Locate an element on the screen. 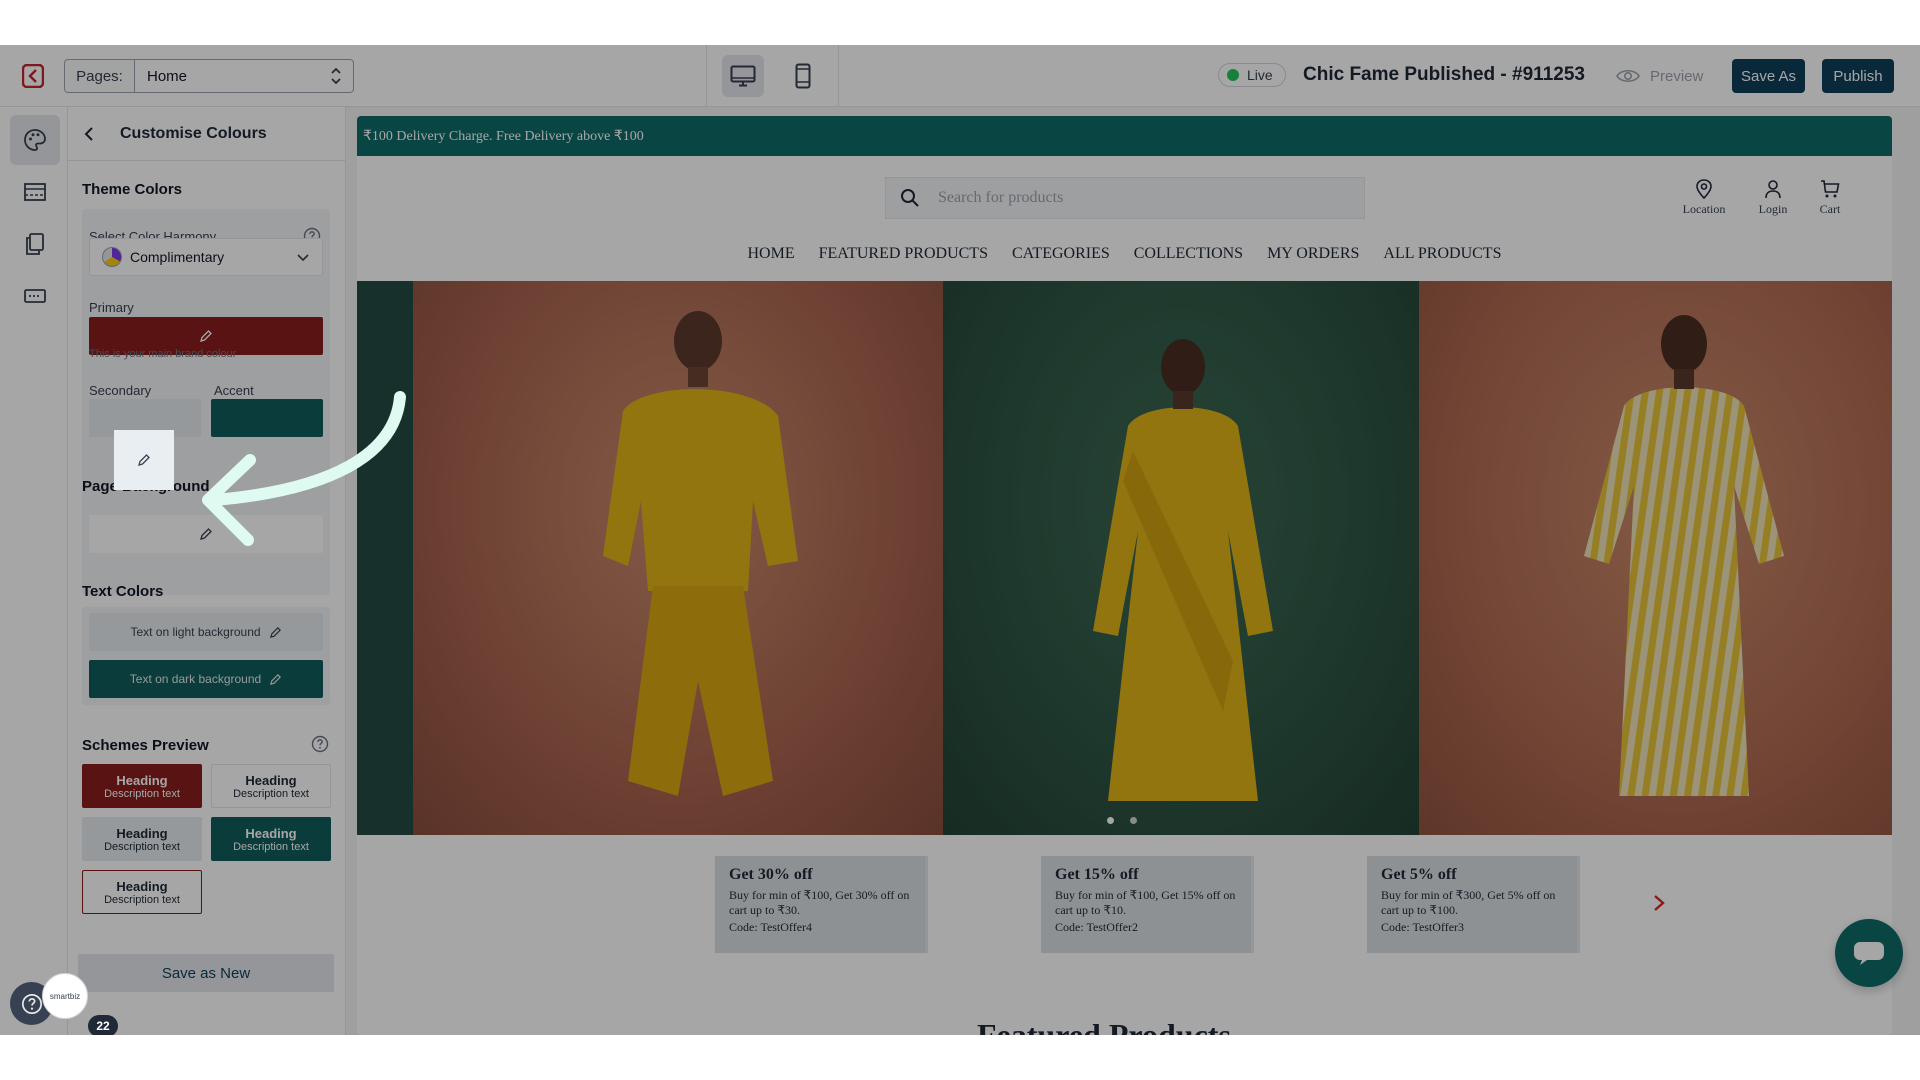  mobile-icon is located at coordinates (803, 76).